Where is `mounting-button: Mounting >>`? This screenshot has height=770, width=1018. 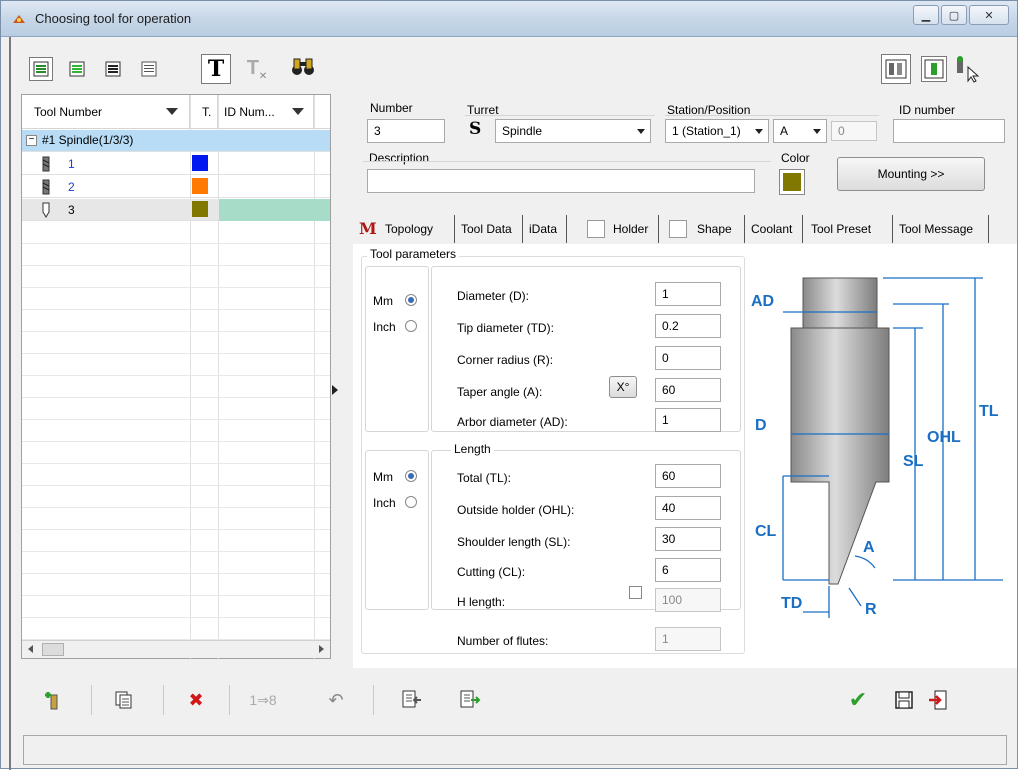 mounting-button: Mounting >> is located at coordinates (911, 174).